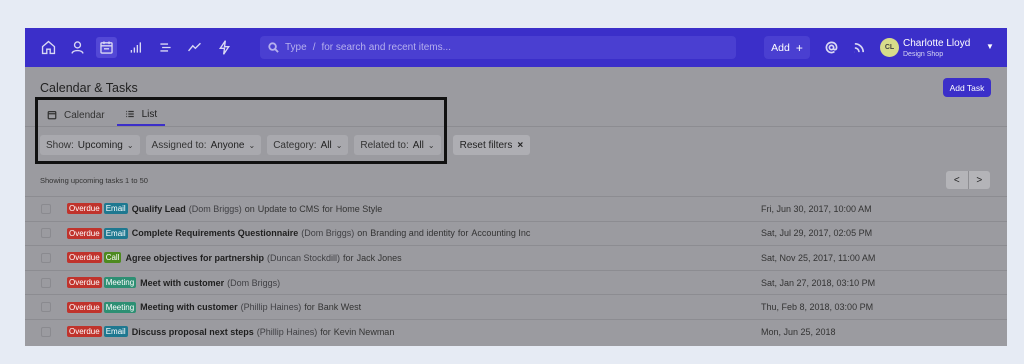 The width and height of the screenshot is (1024, 364). Describe the element at coordinates (936, 43) in the screenshot. I see `user-name: Charlotte Lloyd` at that location.